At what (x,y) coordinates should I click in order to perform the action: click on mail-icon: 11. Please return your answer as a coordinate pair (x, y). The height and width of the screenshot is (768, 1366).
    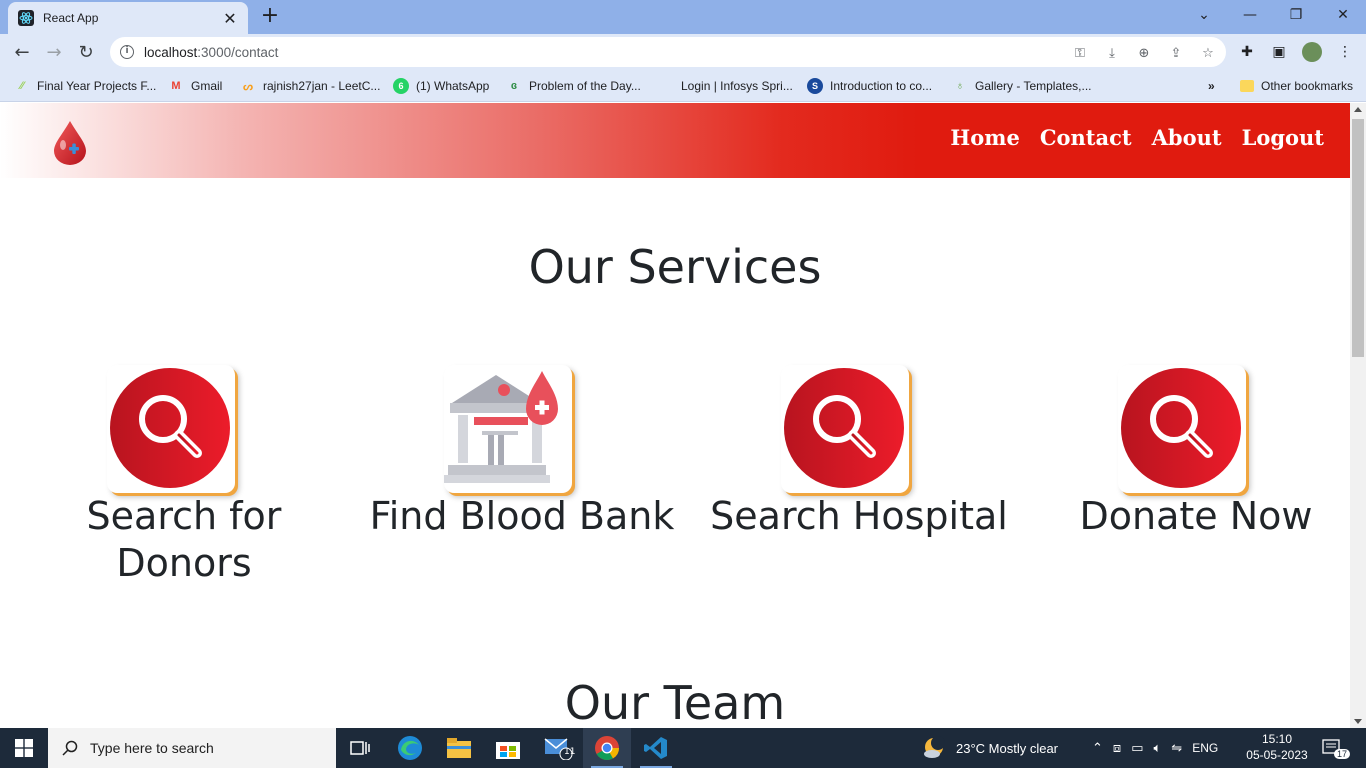
    Looking at the image, I should click on (558, 748).